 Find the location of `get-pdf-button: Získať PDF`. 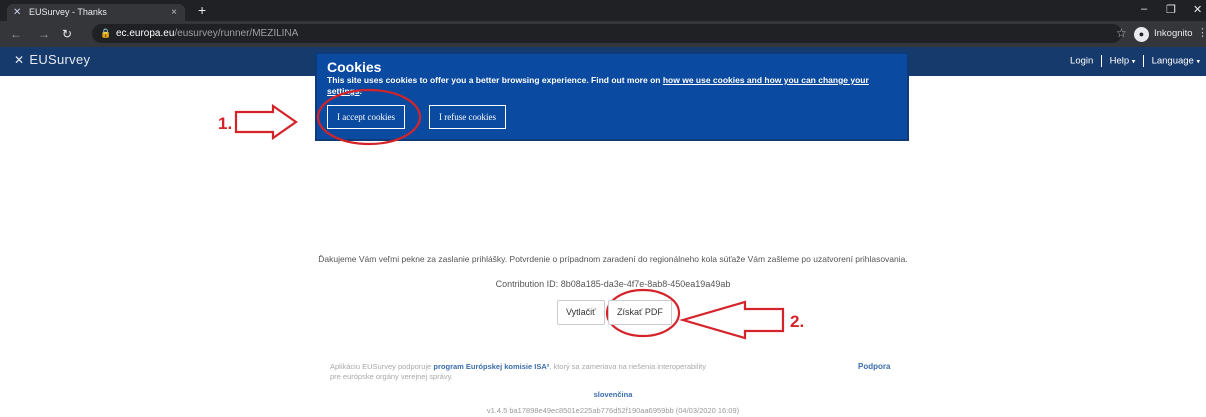

get-pdf-button: Získať PDF is located at coordinates (640, 312).